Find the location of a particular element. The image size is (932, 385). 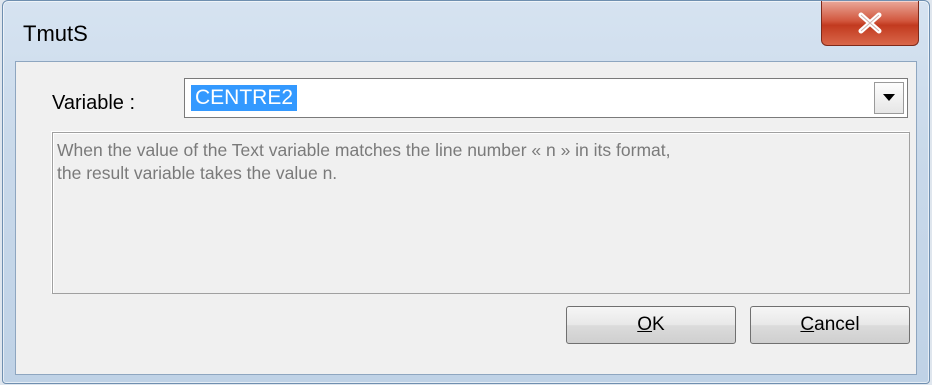

cancel-button: Cancel is located at coordinates (830, 325).